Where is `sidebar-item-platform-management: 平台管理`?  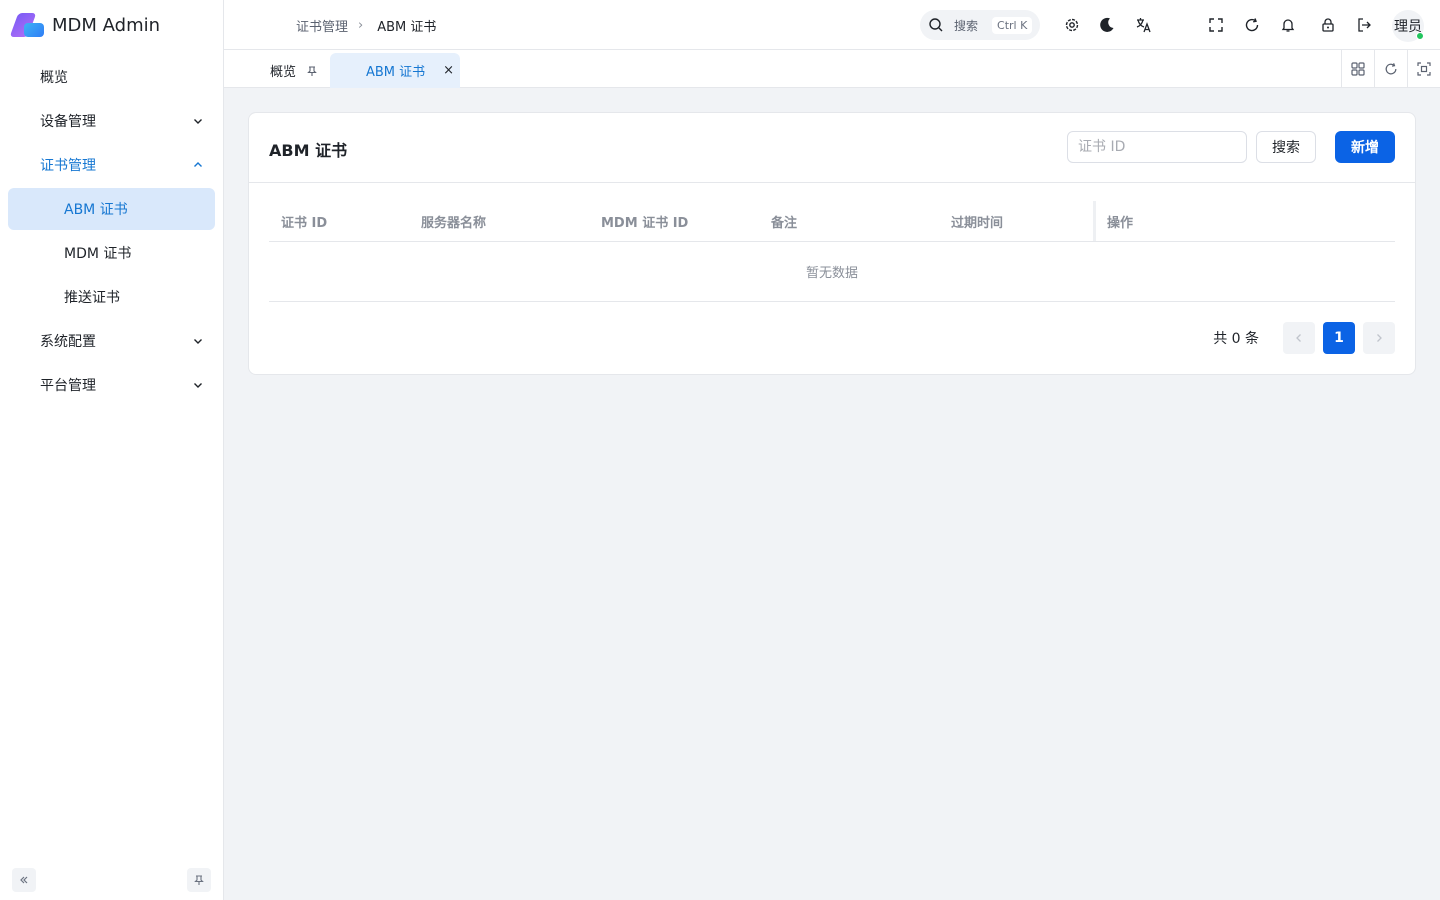
sidebar-item-platform-management: 平台管理 is located at coordinates (111, 385).